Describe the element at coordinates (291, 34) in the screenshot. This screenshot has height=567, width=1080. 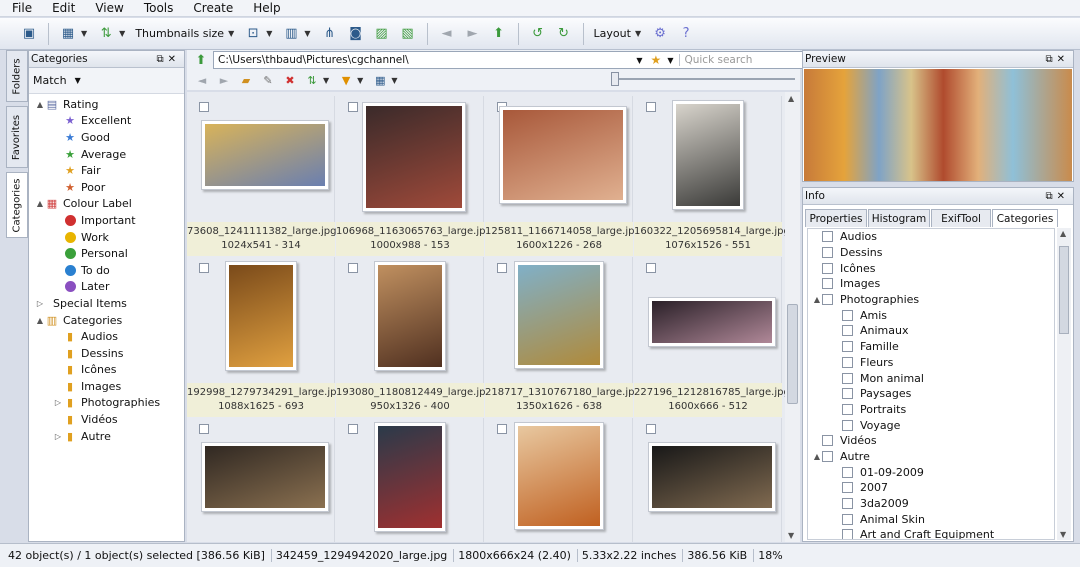
I see `bookmark-icon: ▥` at that location.